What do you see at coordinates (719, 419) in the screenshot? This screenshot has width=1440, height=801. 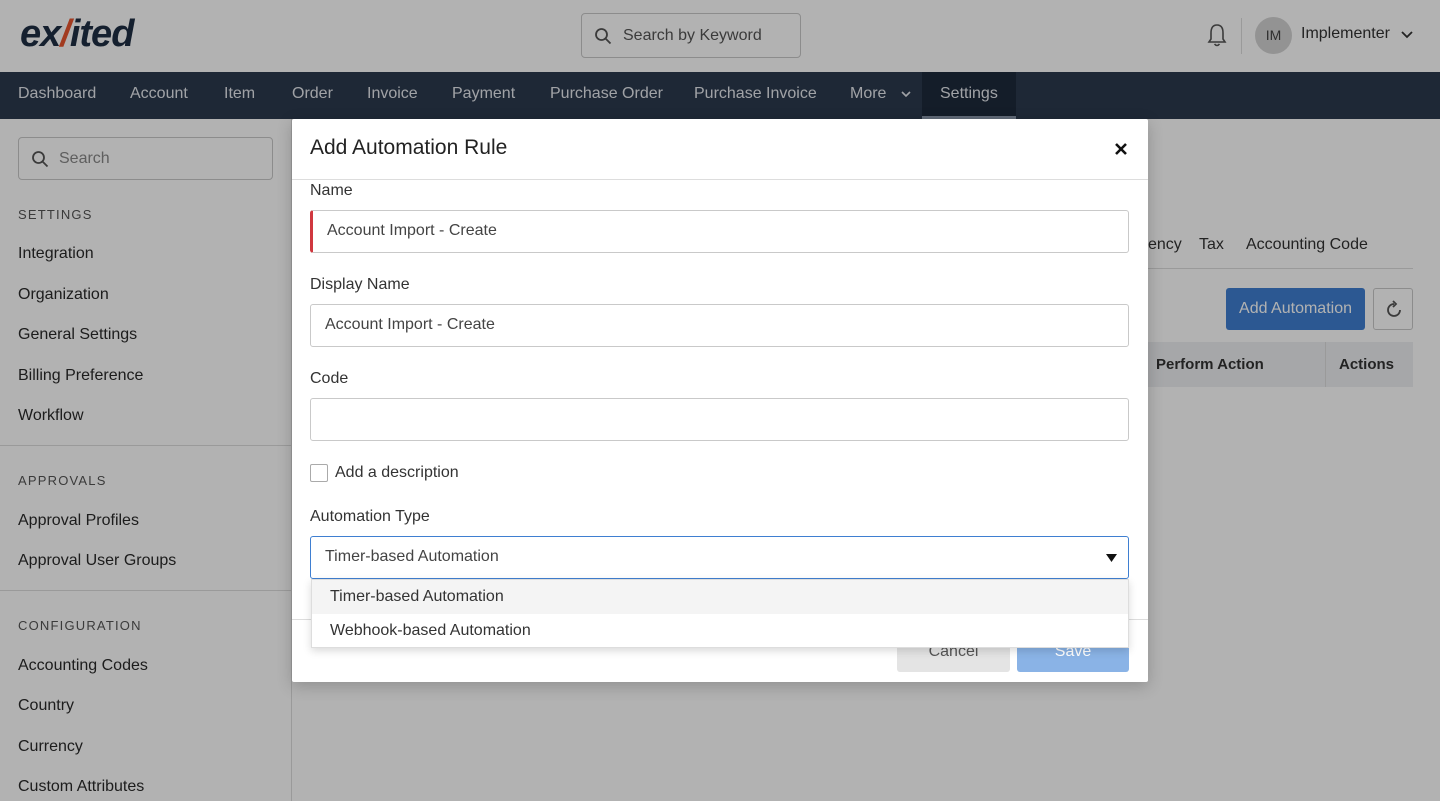 I see `code-input` at bounding box center [719, 419].